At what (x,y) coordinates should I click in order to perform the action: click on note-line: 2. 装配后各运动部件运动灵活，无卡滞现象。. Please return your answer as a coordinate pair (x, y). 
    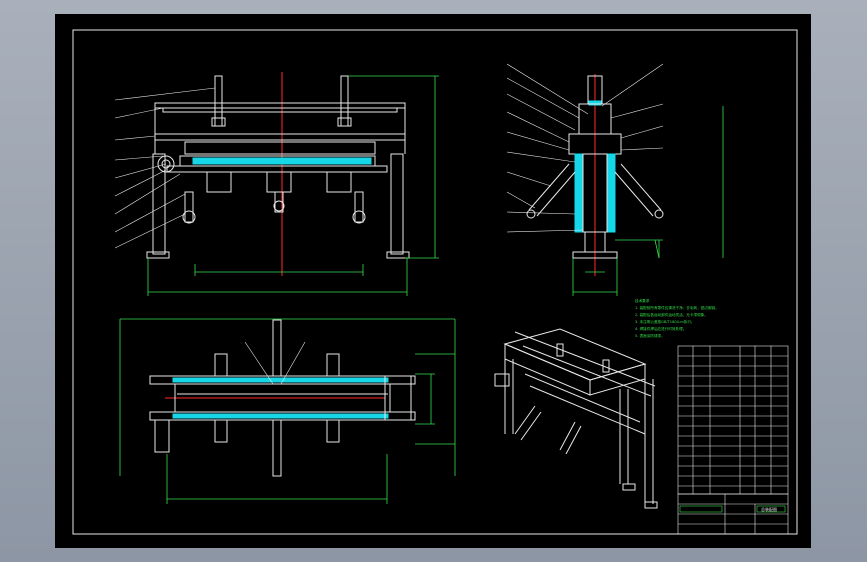
    Looking at the image, I should click on (671, 314).